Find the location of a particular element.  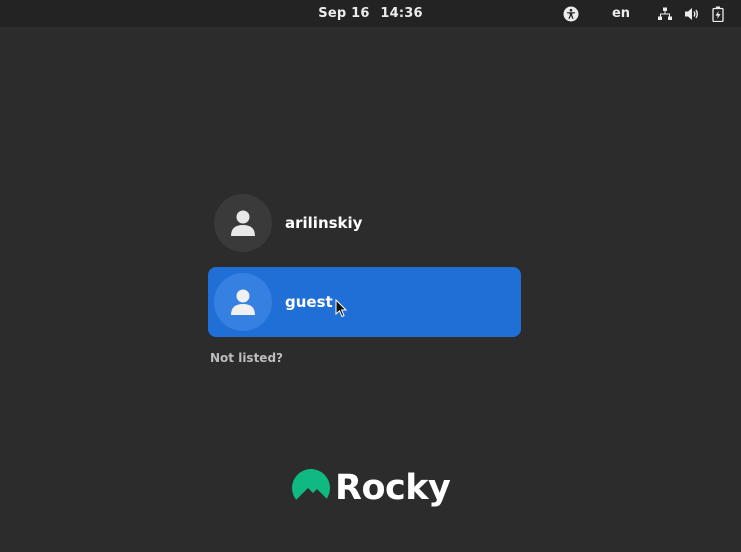

volume-icon is located at coordinates (692, 13).